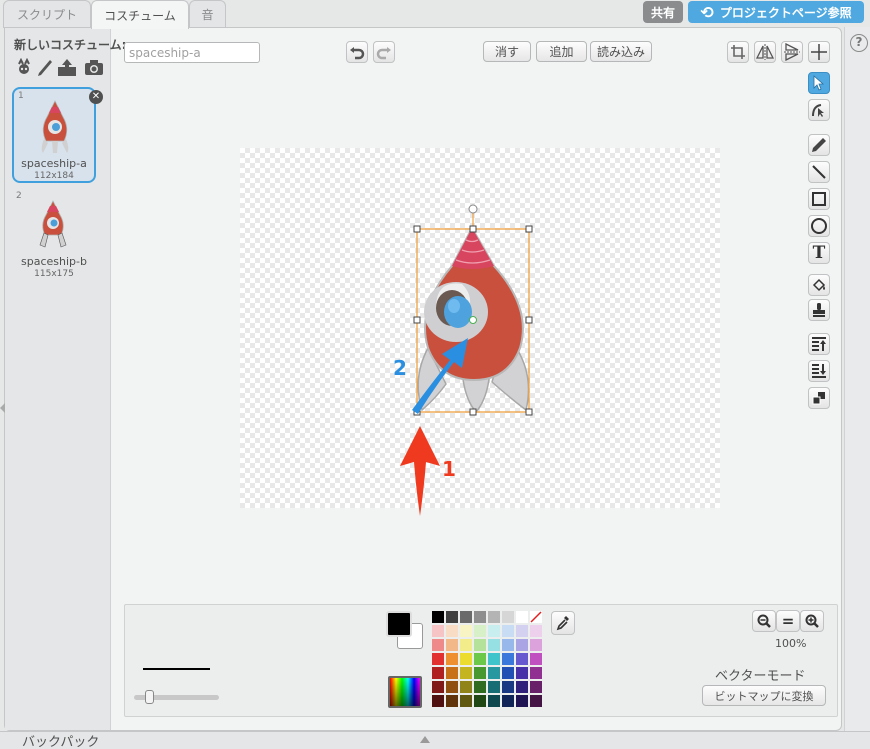  What do you see at coordinates (47, 14) in the screenshot?
I see `tab-scripts: スクリプト` at bounding box center [47, 14].